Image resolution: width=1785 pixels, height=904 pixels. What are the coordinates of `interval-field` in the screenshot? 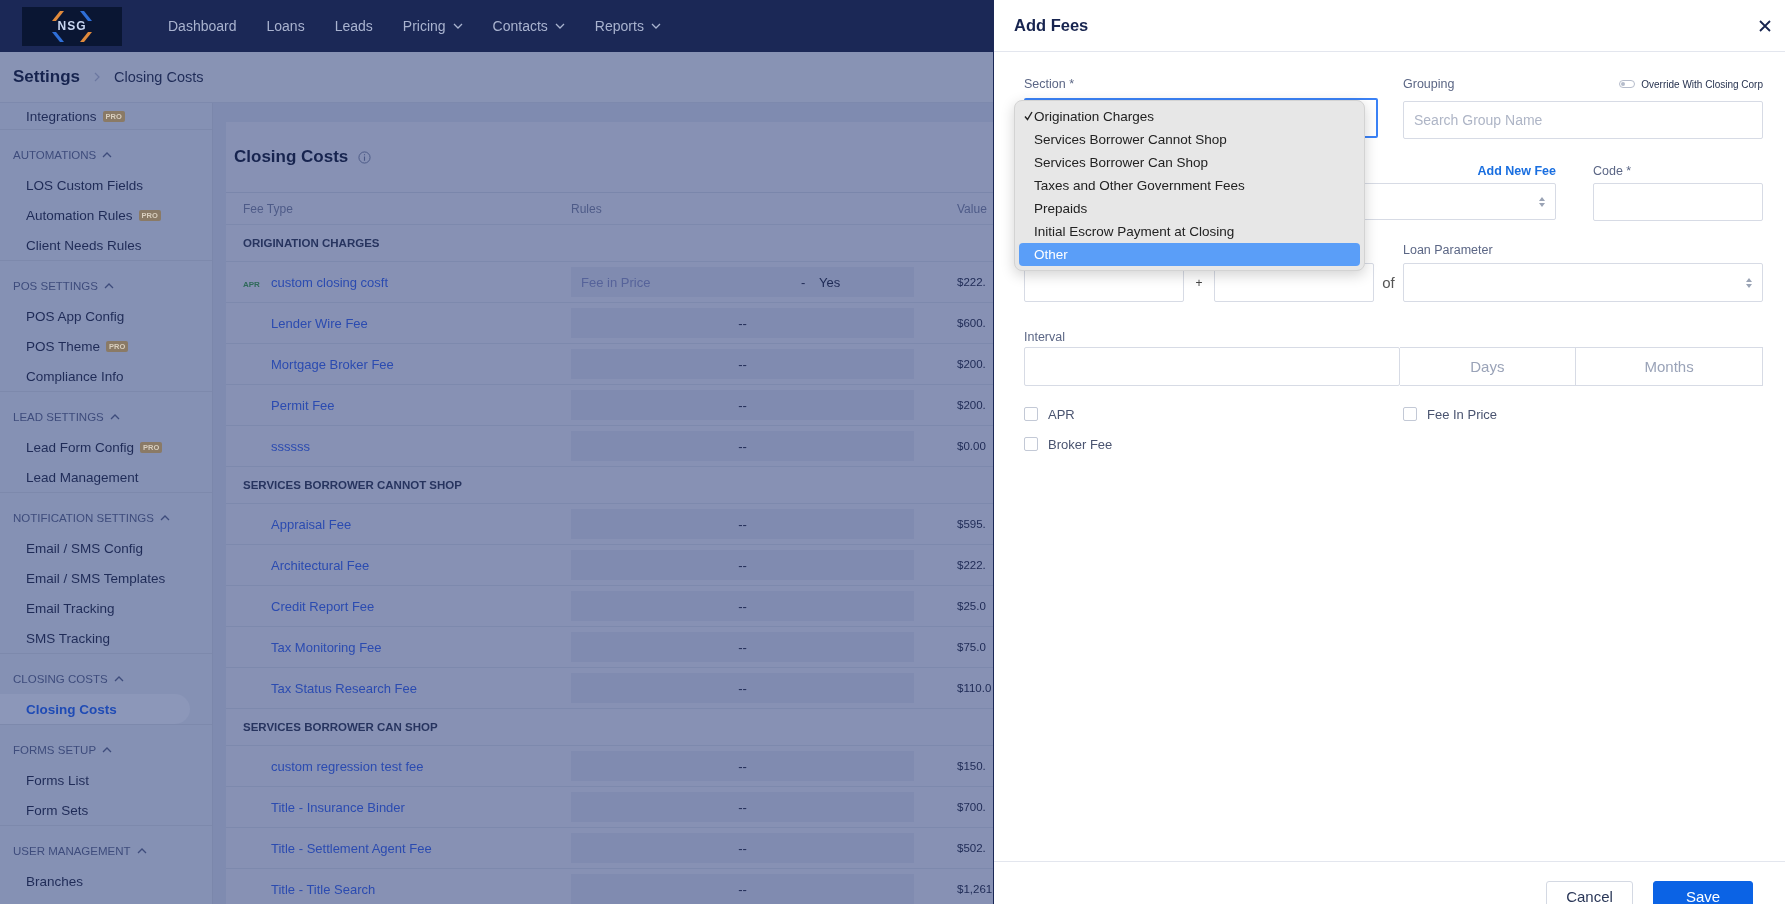 It's located at (1212, 366).